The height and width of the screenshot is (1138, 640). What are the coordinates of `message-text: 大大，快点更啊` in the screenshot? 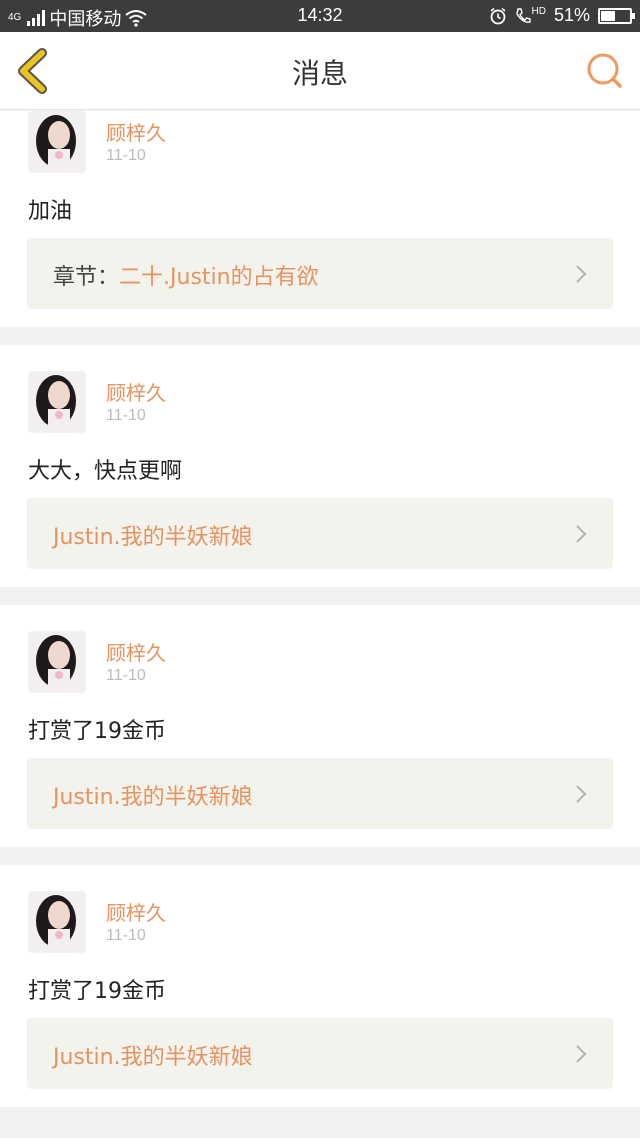 It's located at (105, 471).